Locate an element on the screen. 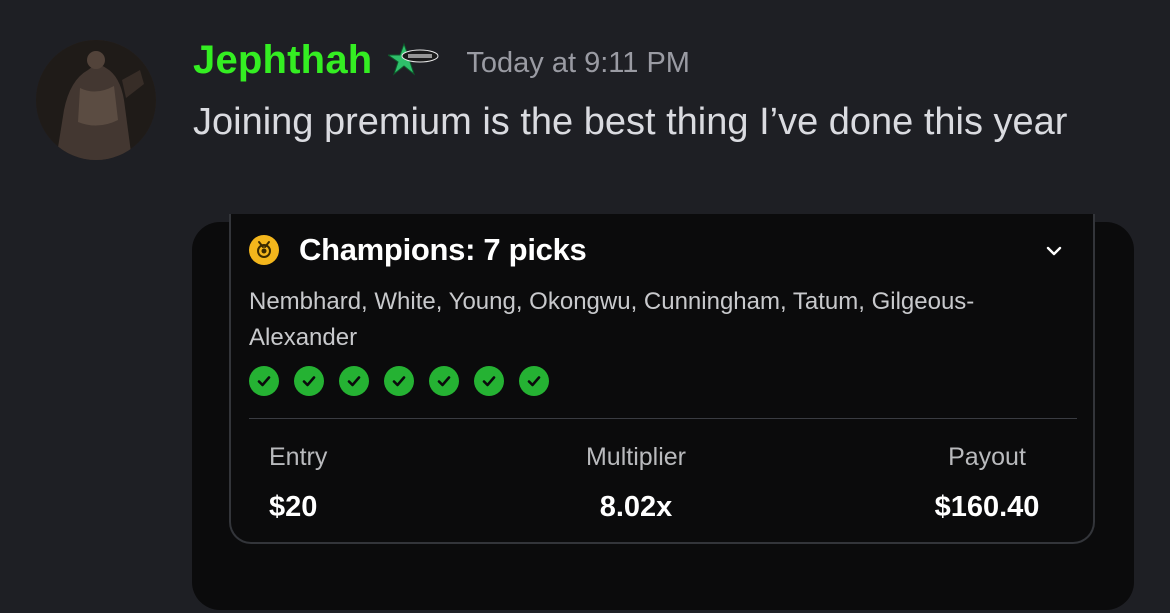 This screenshot has height=613, width=1170. chevron-down-icon is located at coordinates (1054, 251).